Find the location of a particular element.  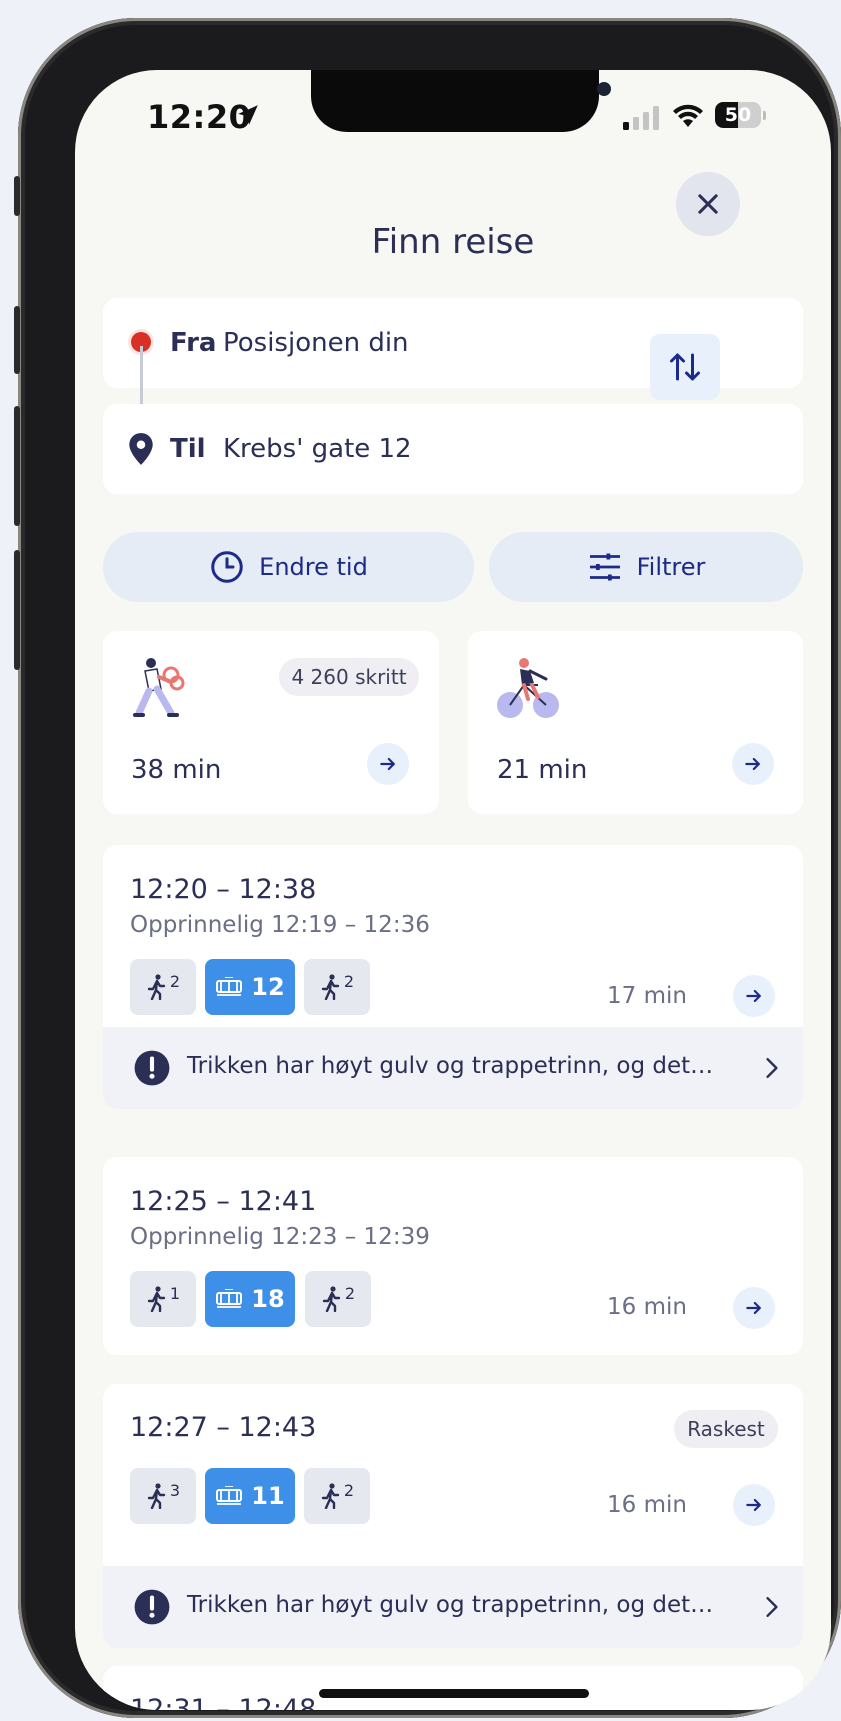

swap-icon is located at coordinates (685, 367).